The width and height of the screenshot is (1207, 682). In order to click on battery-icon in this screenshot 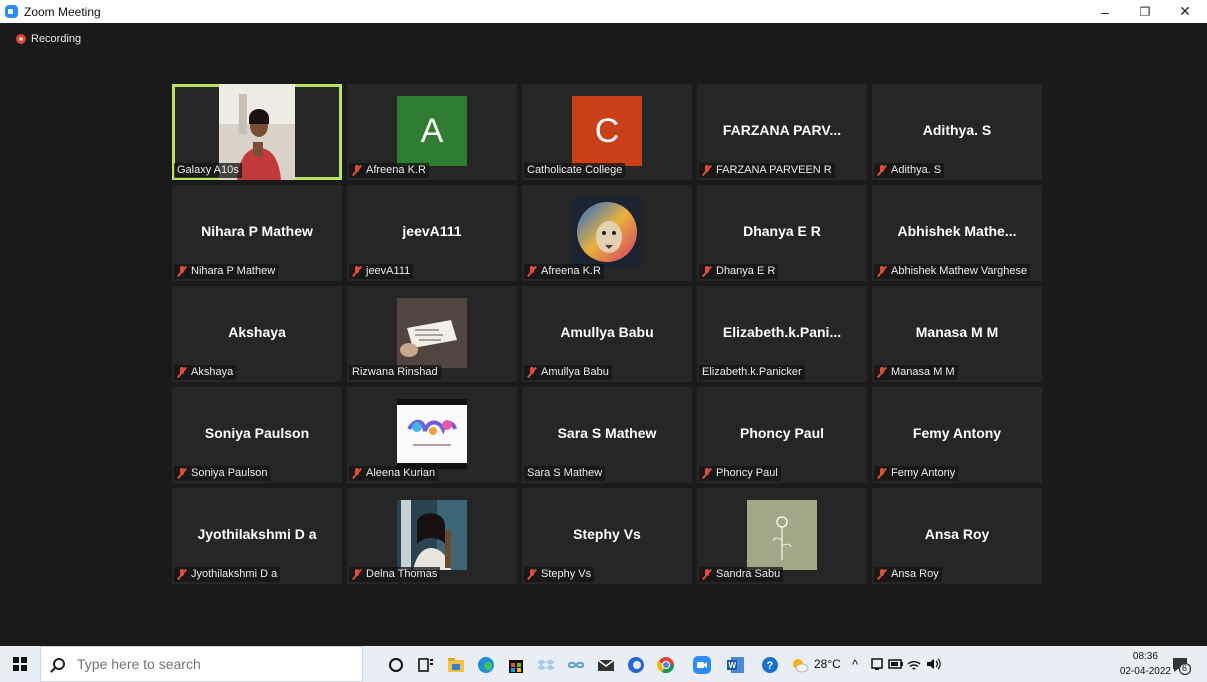, I will do `click(896, 664)`.